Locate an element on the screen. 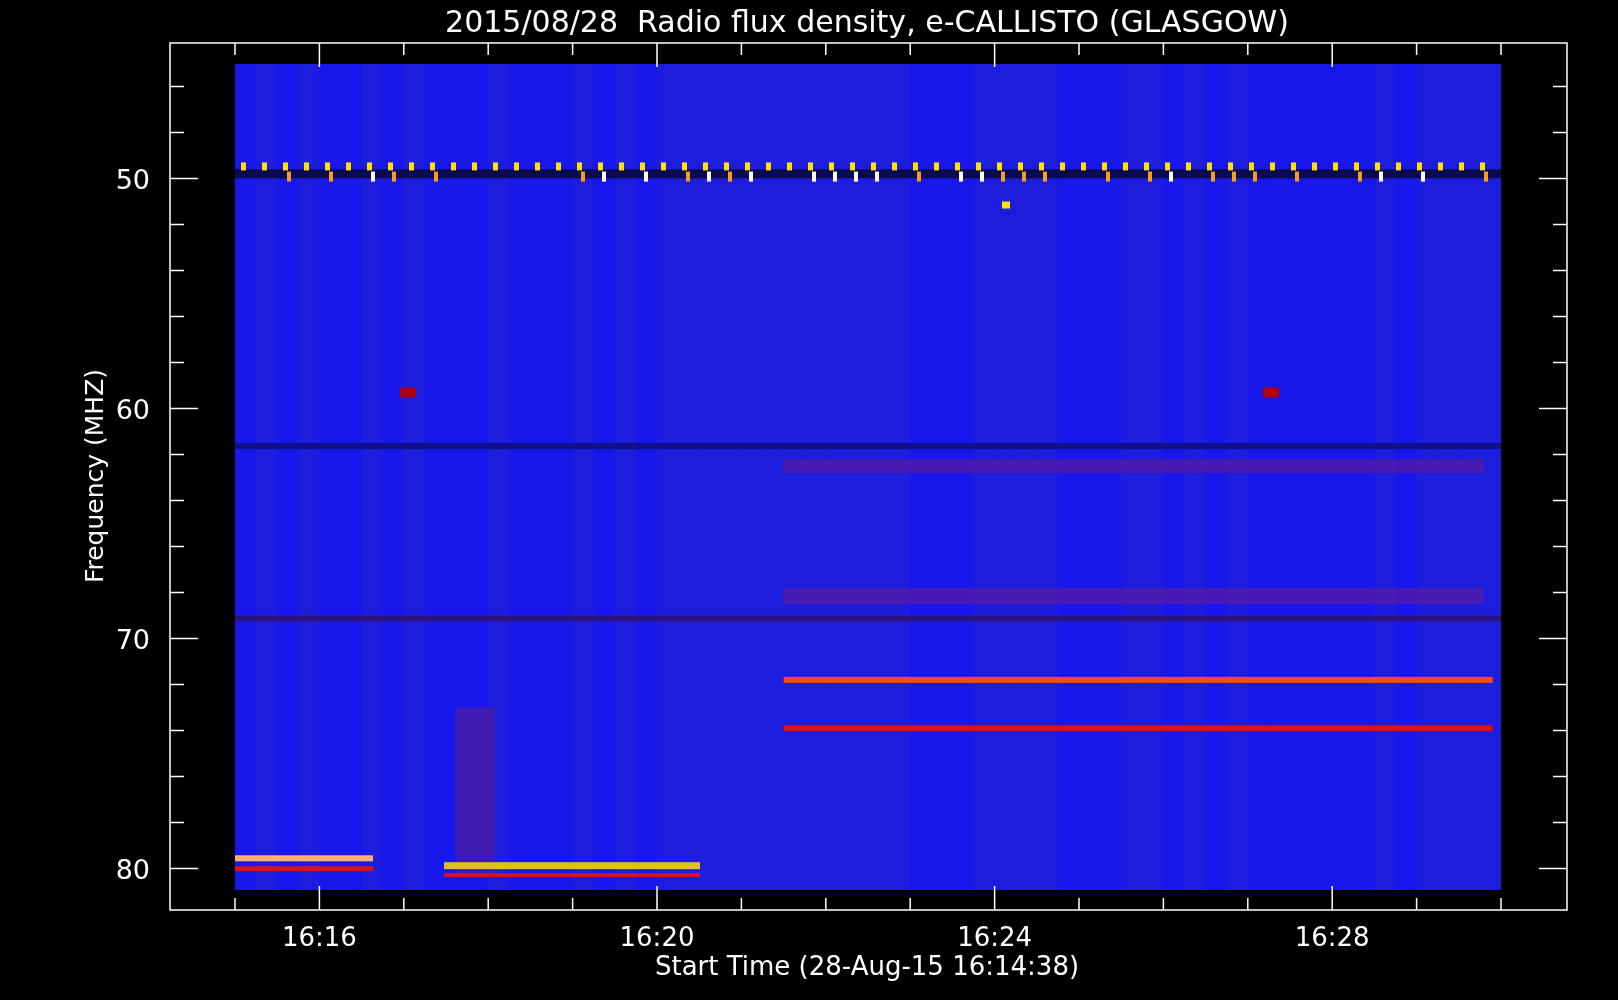  y-tick-label: 50 is located at coordinates (132, 179).